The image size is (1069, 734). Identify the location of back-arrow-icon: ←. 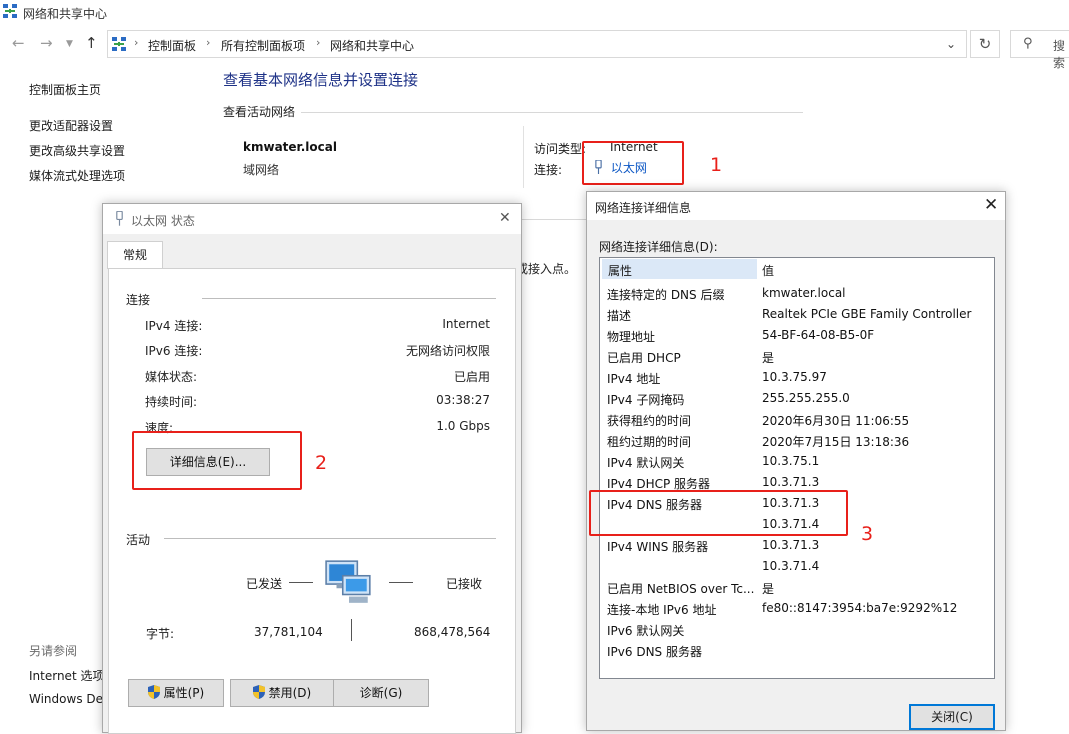
(18, 43).